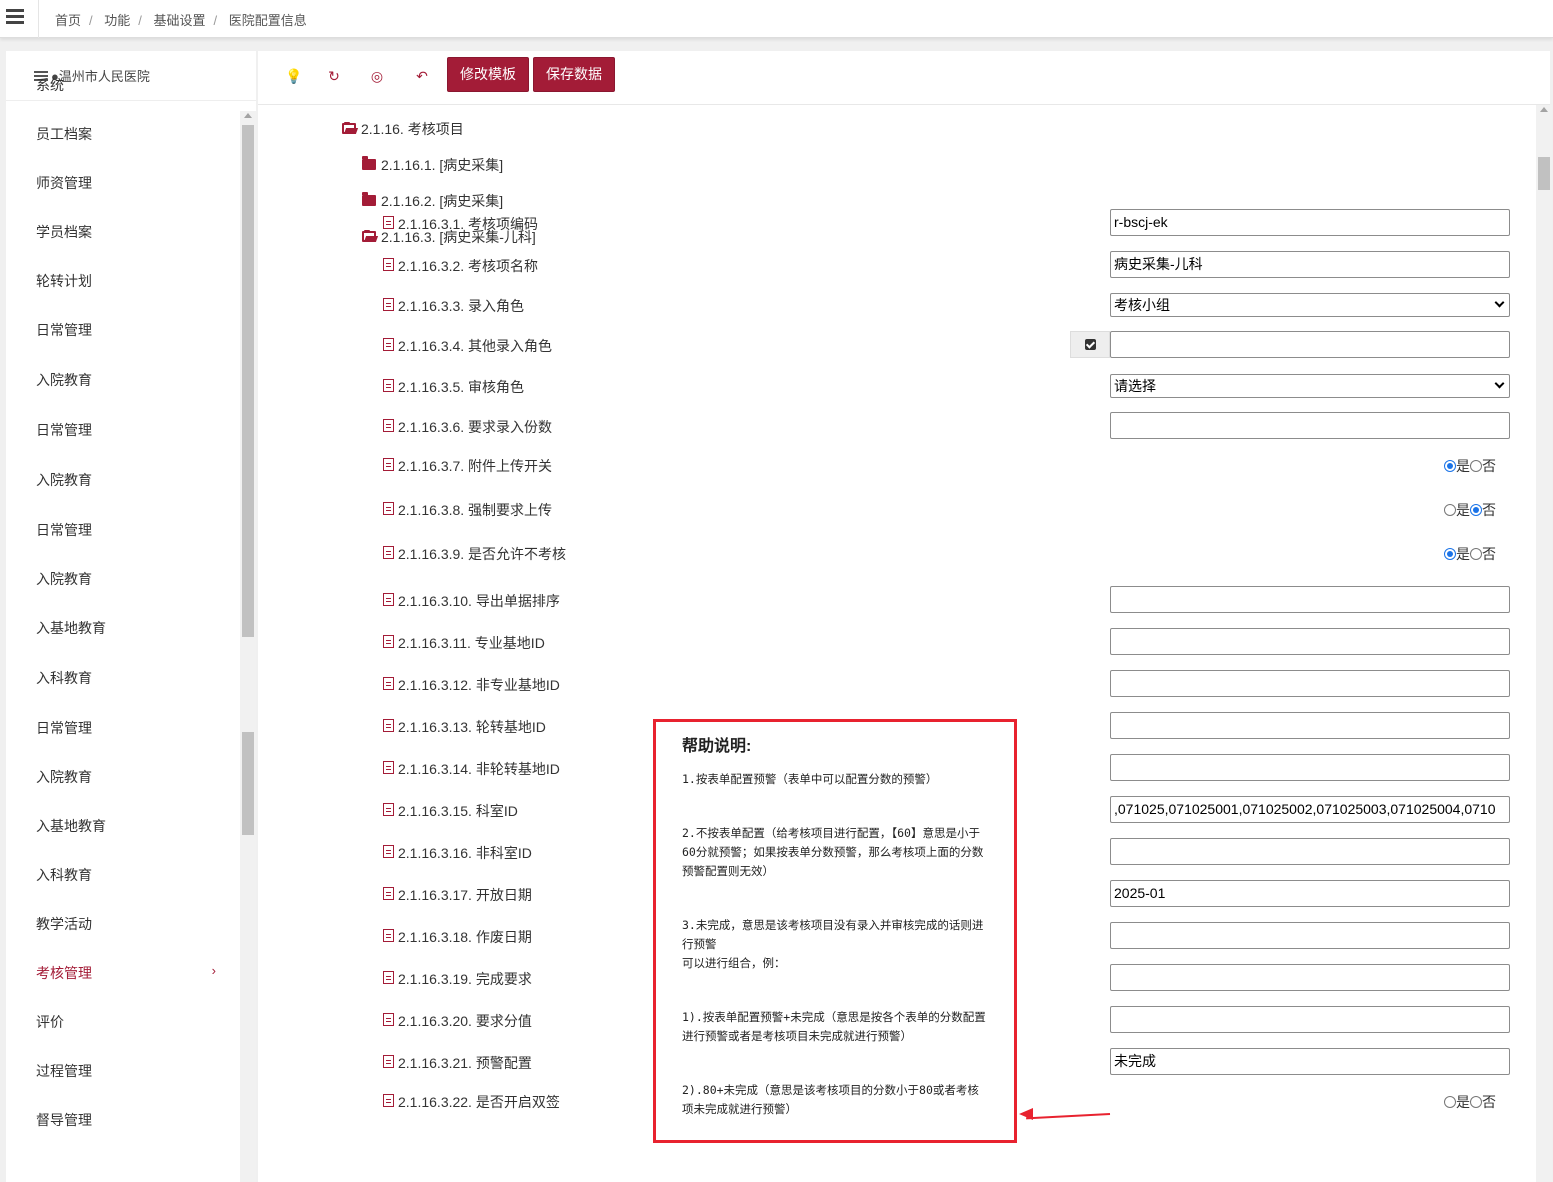 The width and height of the screenshot is (1553, 1182). I want to click on sidebar-scrollbar, so click(248, 646).